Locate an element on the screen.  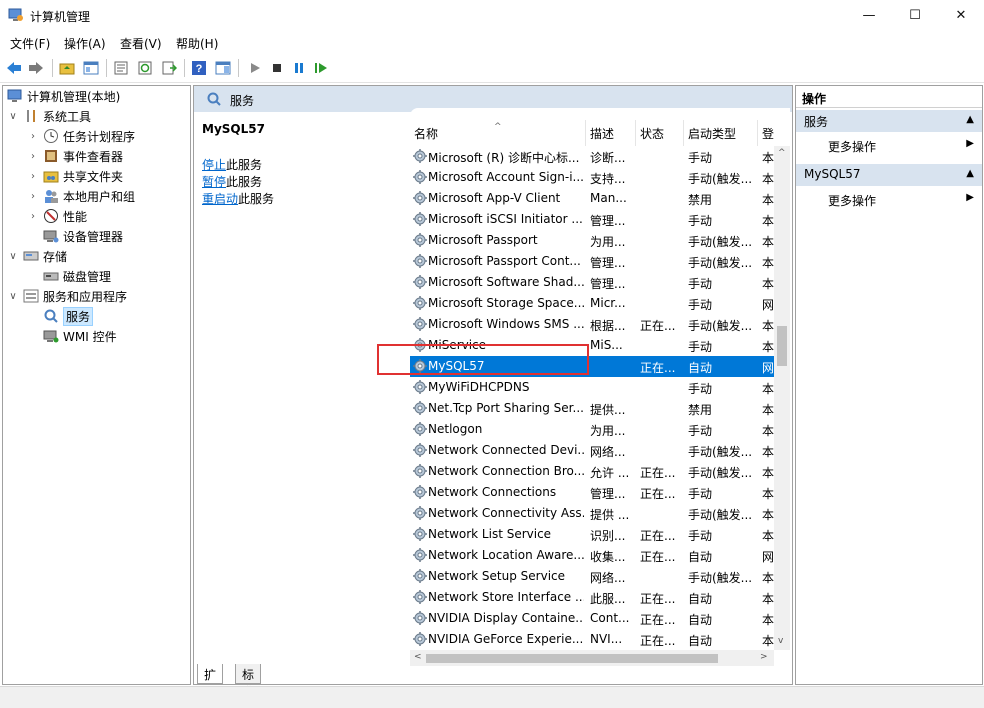
search-icon is located at coordinates (214, 99).